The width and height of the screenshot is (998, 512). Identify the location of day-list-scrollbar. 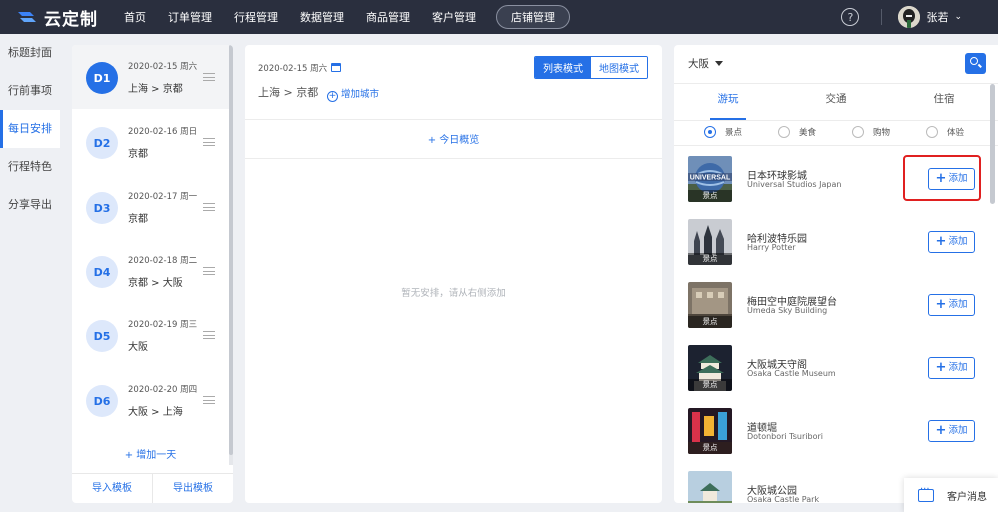
(231, 255).